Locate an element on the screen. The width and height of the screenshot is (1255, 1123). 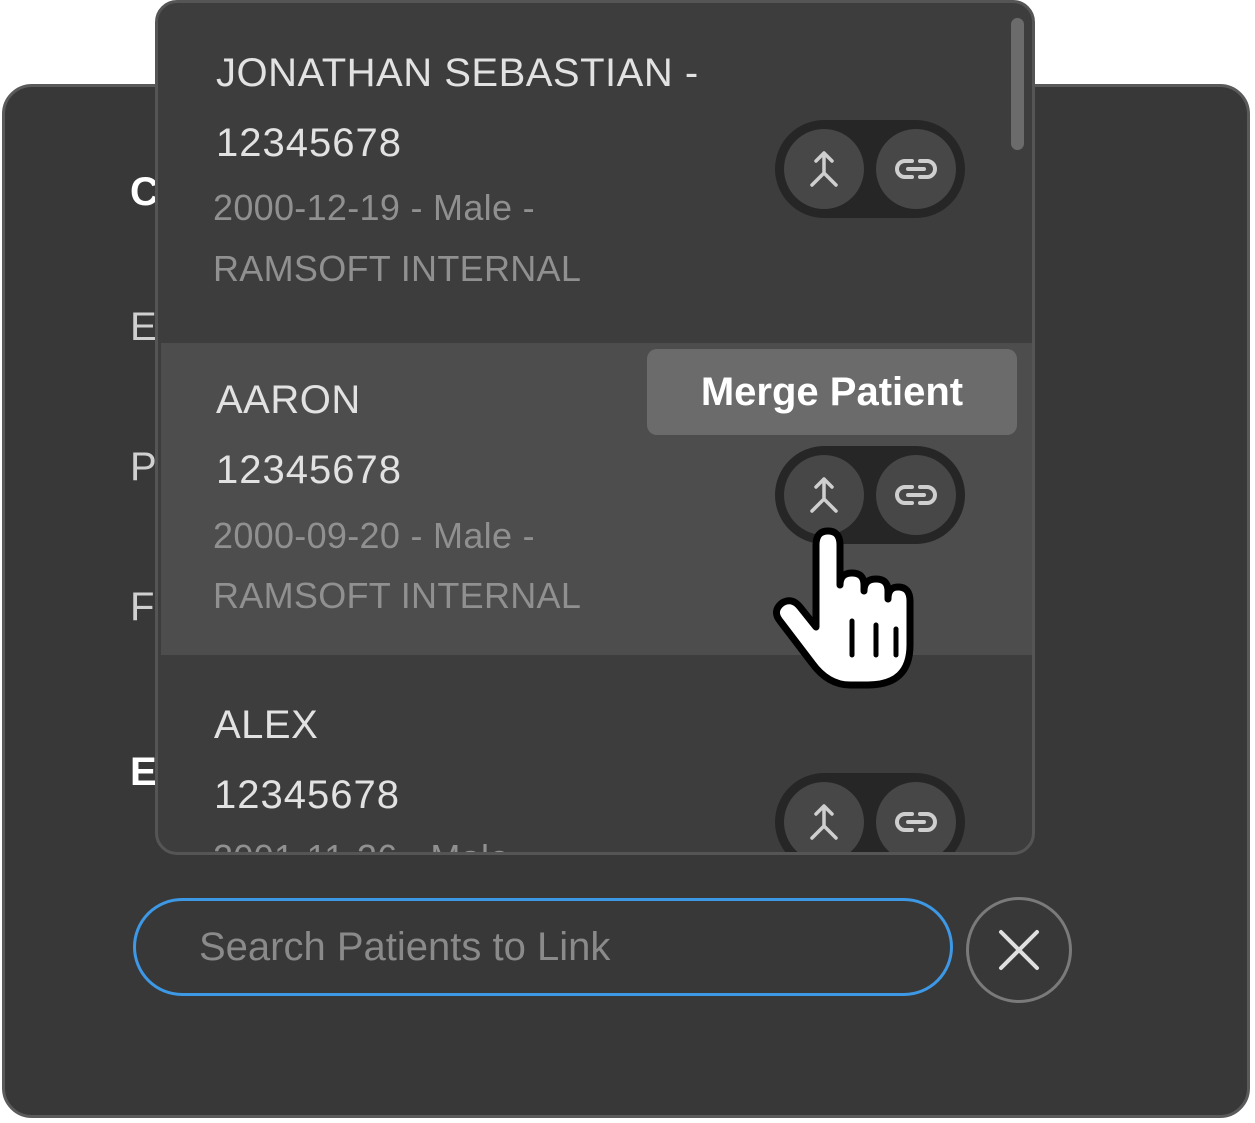
hand-pointer-cursor is located at coordinates (843, 608).